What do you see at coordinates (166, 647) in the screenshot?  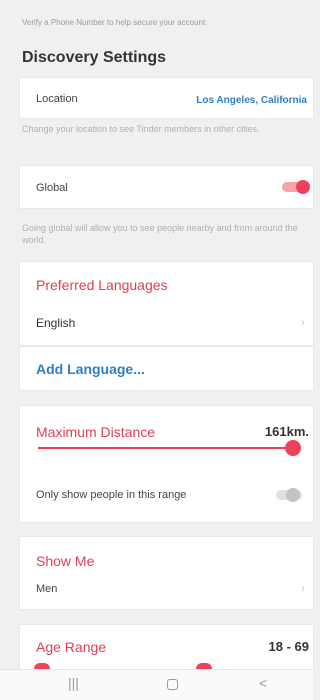 I see `age-range-card: Age Range 18 - 69` at bounding box center [166, 647].